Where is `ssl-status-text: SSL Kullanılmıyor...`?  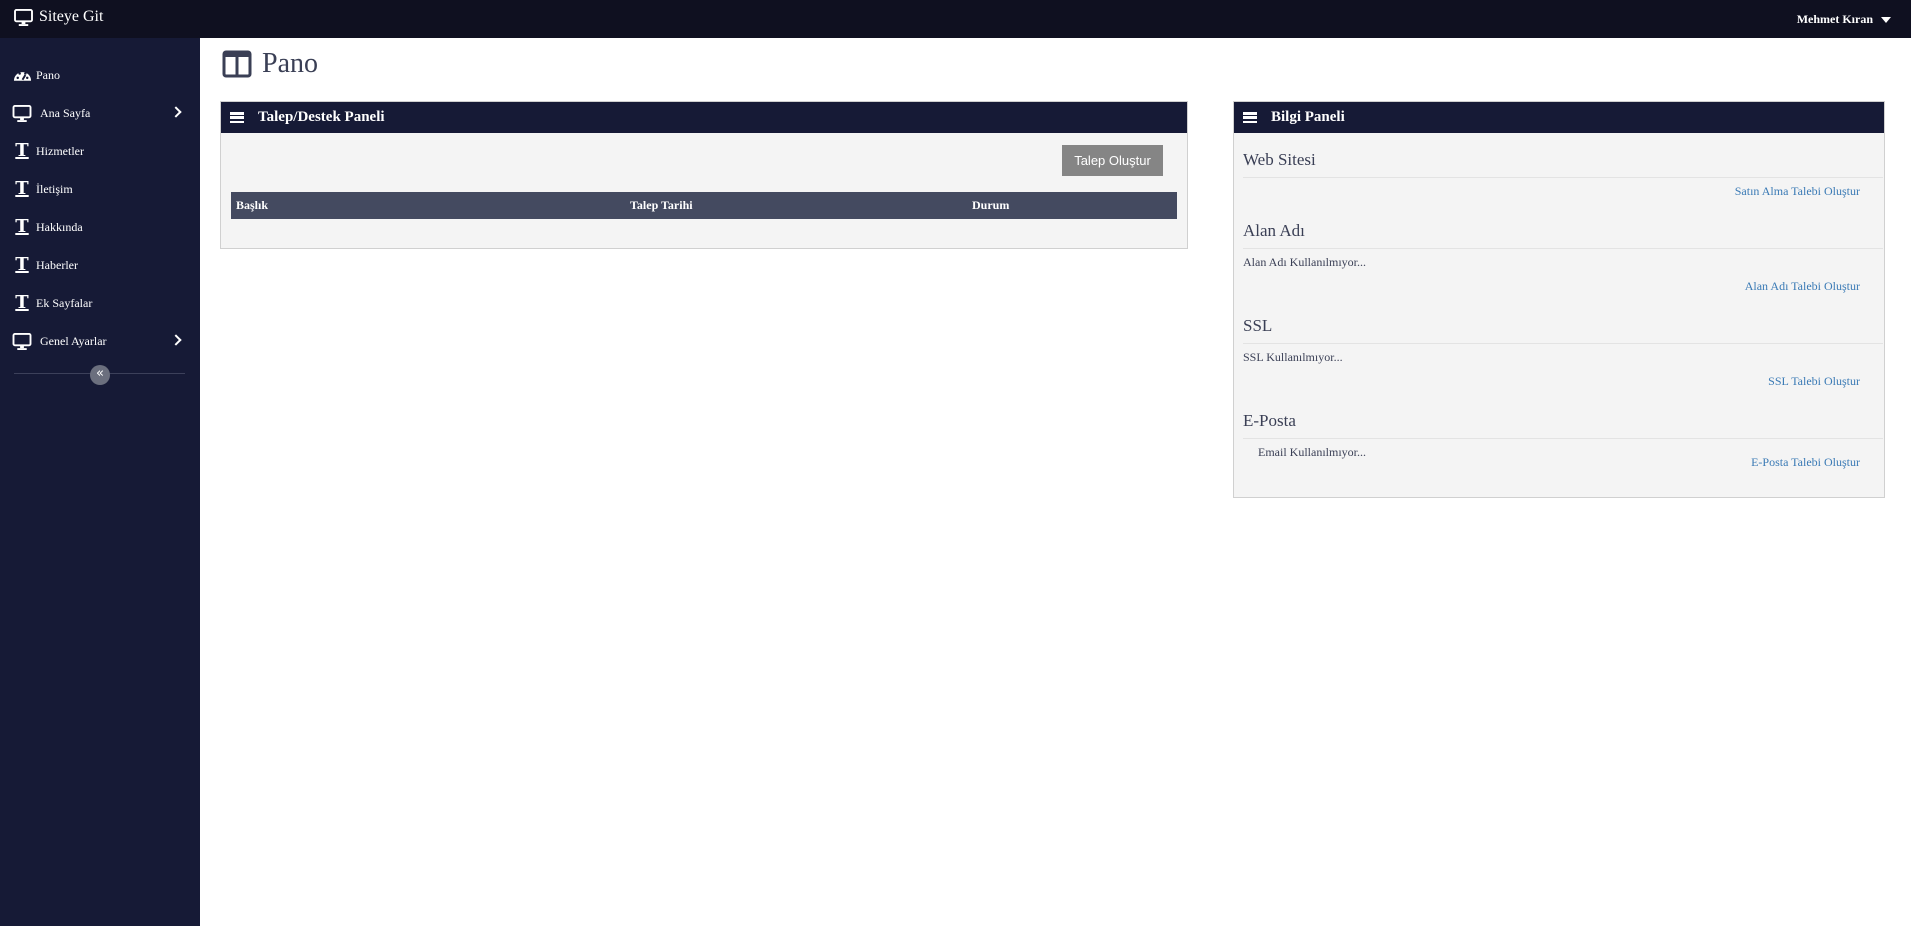 ssl-status-text: SSL Kullanılmıyor... is located at coordinates (1293, 357).